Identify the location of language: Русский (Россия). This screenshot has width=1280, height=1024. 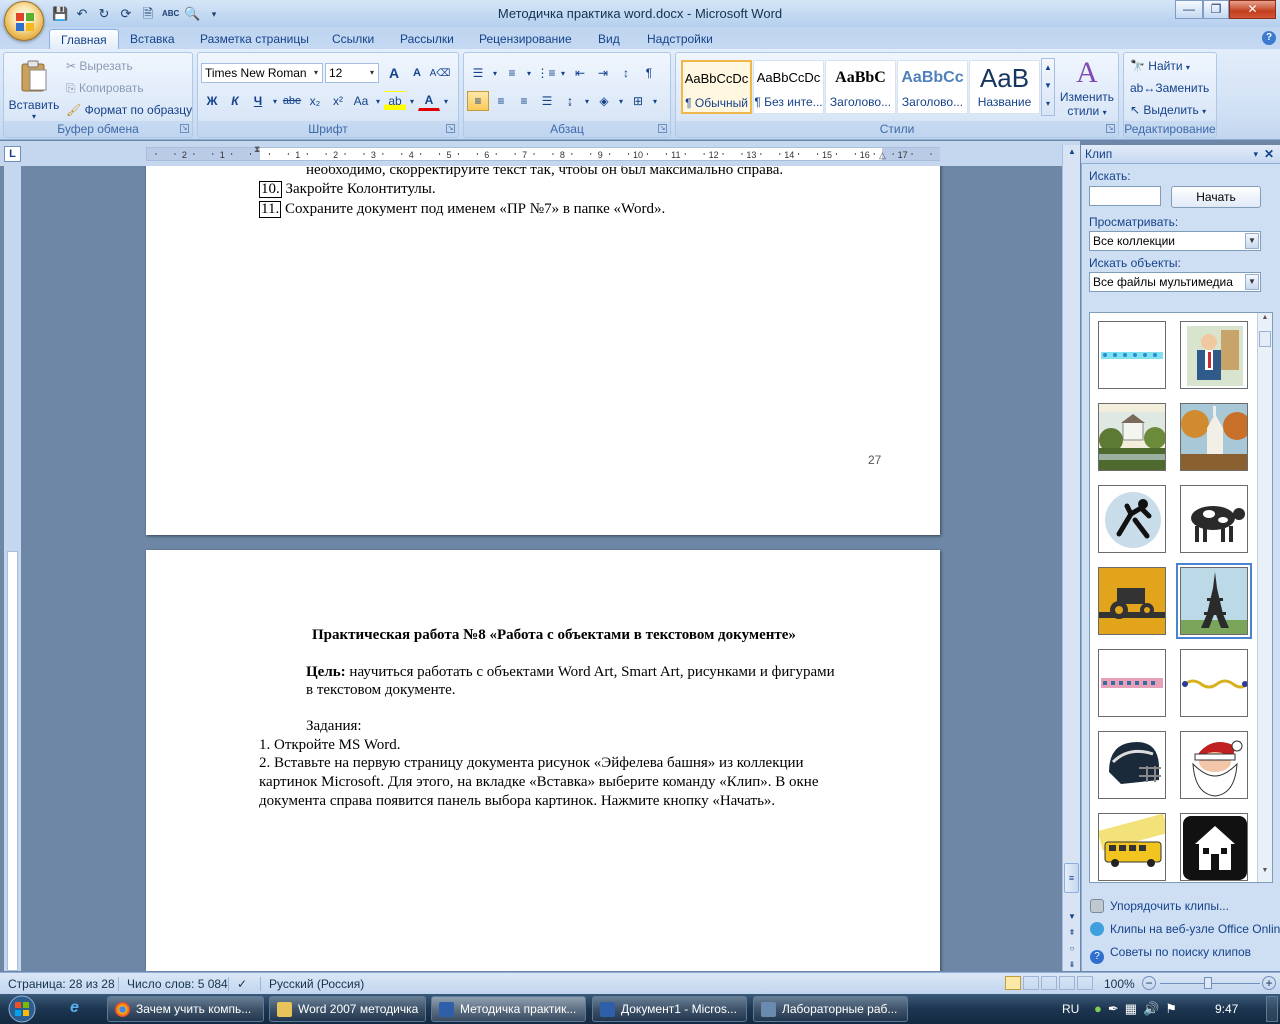
(312, 984).